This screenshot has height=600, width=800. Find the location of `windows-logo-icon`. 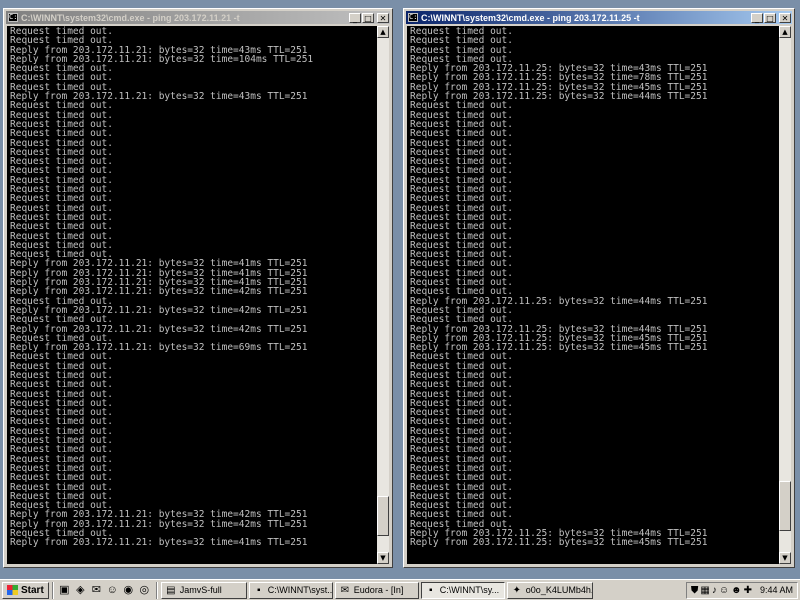

windows-logo-icon is located at coordinates (12, 590).